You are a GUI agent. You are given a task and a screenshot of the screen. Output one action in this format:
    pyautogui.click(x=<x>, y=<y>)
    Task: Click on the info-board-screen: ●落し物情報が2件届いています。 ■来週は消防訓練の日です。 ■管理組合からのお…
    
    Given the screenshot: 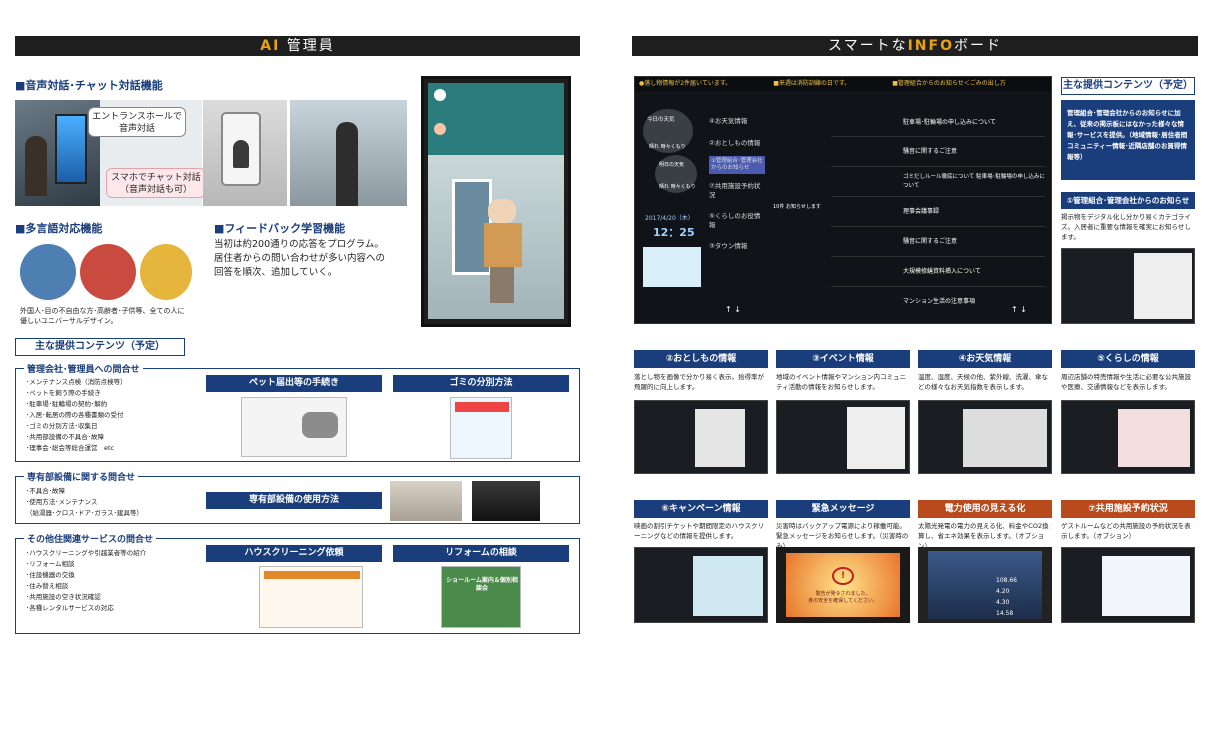 What is the action you would take?
    pyautogui.click(x=843, y=200)
    